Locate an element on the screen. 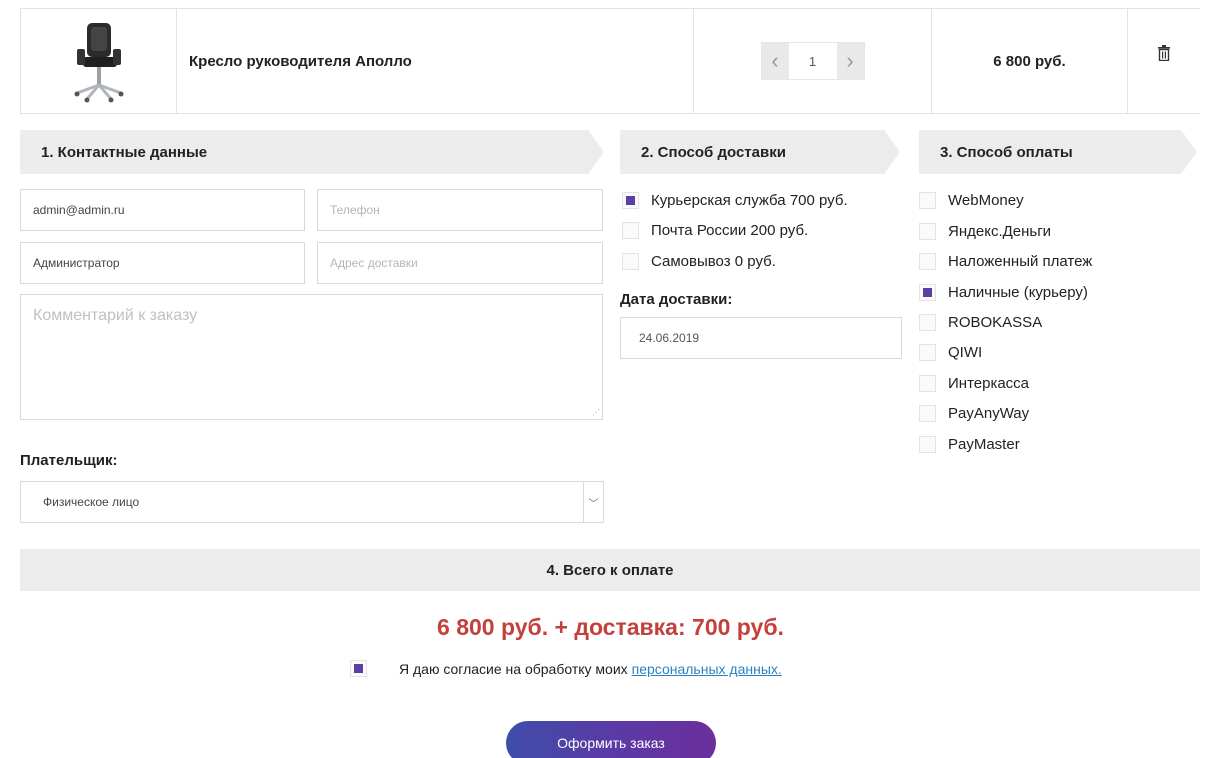 The width and height of the screenshot is (1211, 758). delivery-option-label: Курьерская служба 700 руб. is located at coordinates (749, 200).